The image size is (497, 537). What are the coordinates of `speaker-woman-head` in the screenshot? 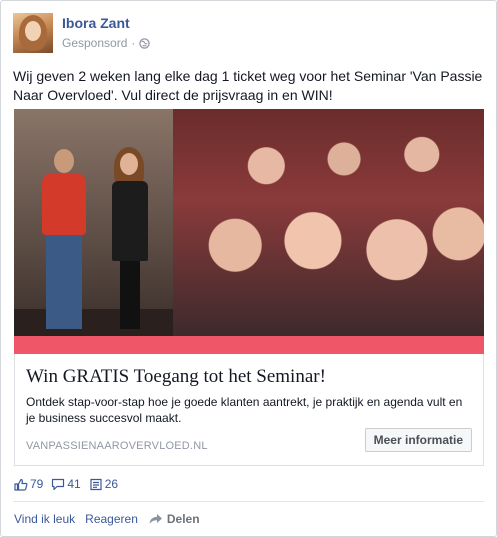 It's located at (129, 164).